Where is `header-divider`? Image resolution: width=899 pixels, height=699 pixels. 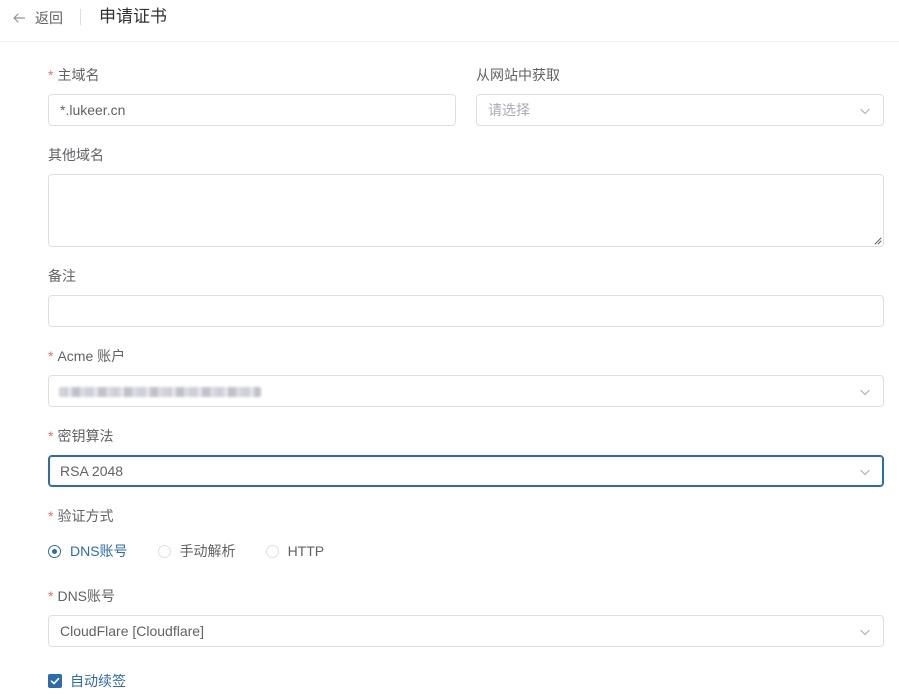 header-divider is located at coordinates (80, 17).